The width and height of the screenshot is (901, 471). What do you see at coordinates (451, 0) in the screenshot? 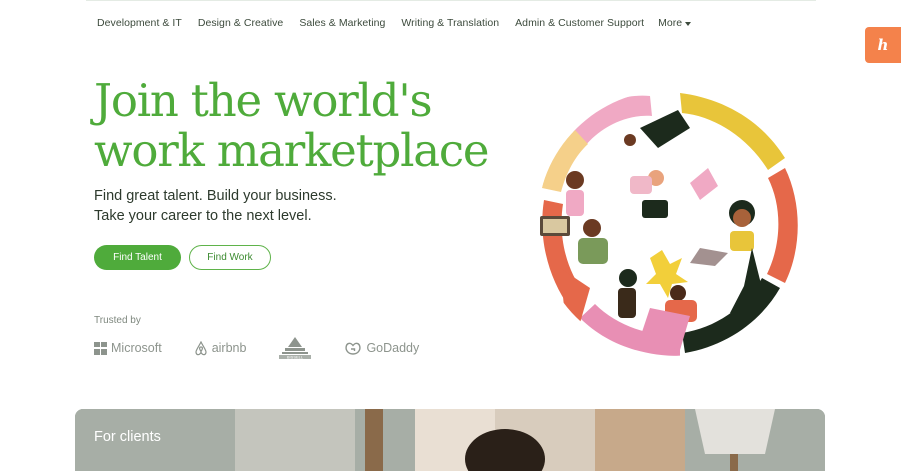
I see `top-divider` at bounding box center [451, 0].